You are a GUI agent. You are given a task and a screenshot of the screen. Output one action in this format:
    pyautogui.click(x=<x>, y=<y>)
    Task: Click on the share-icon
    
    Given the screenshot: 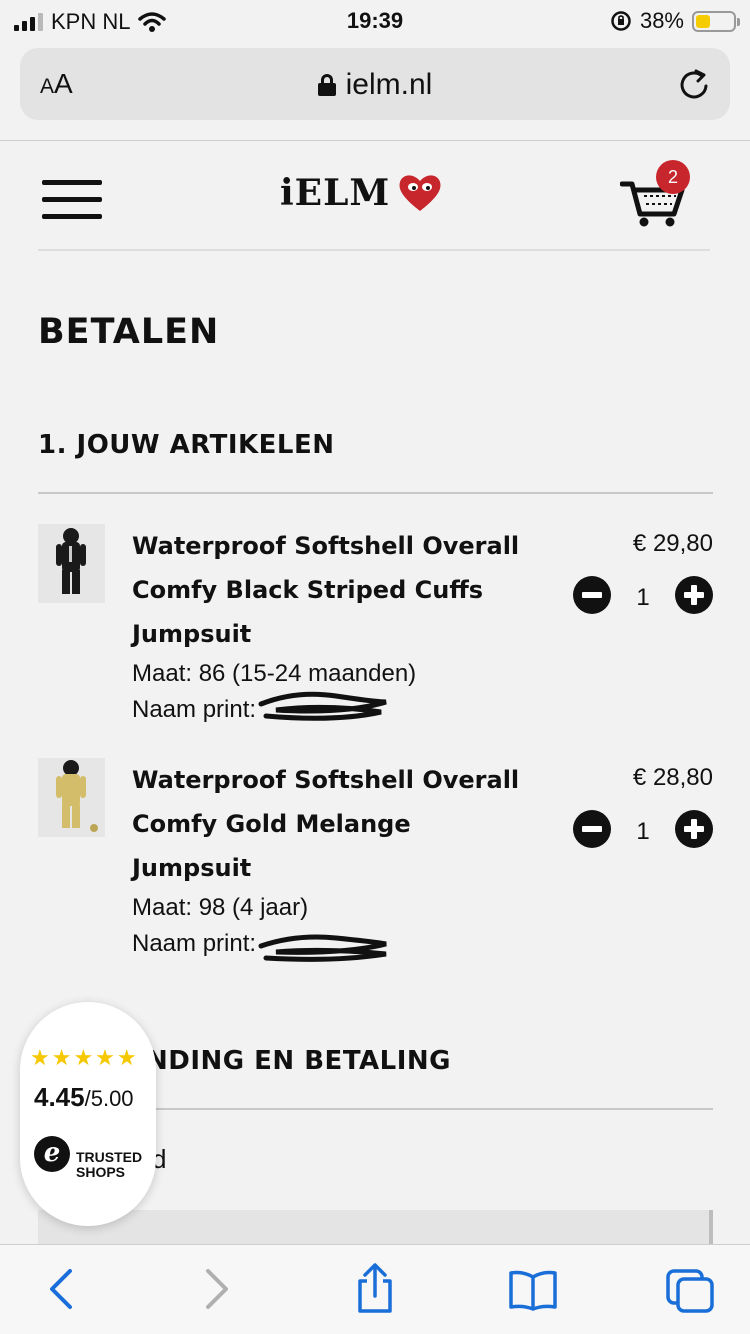 What is the action you would take?
    pyautogui.click(x=375, y=1289)
    